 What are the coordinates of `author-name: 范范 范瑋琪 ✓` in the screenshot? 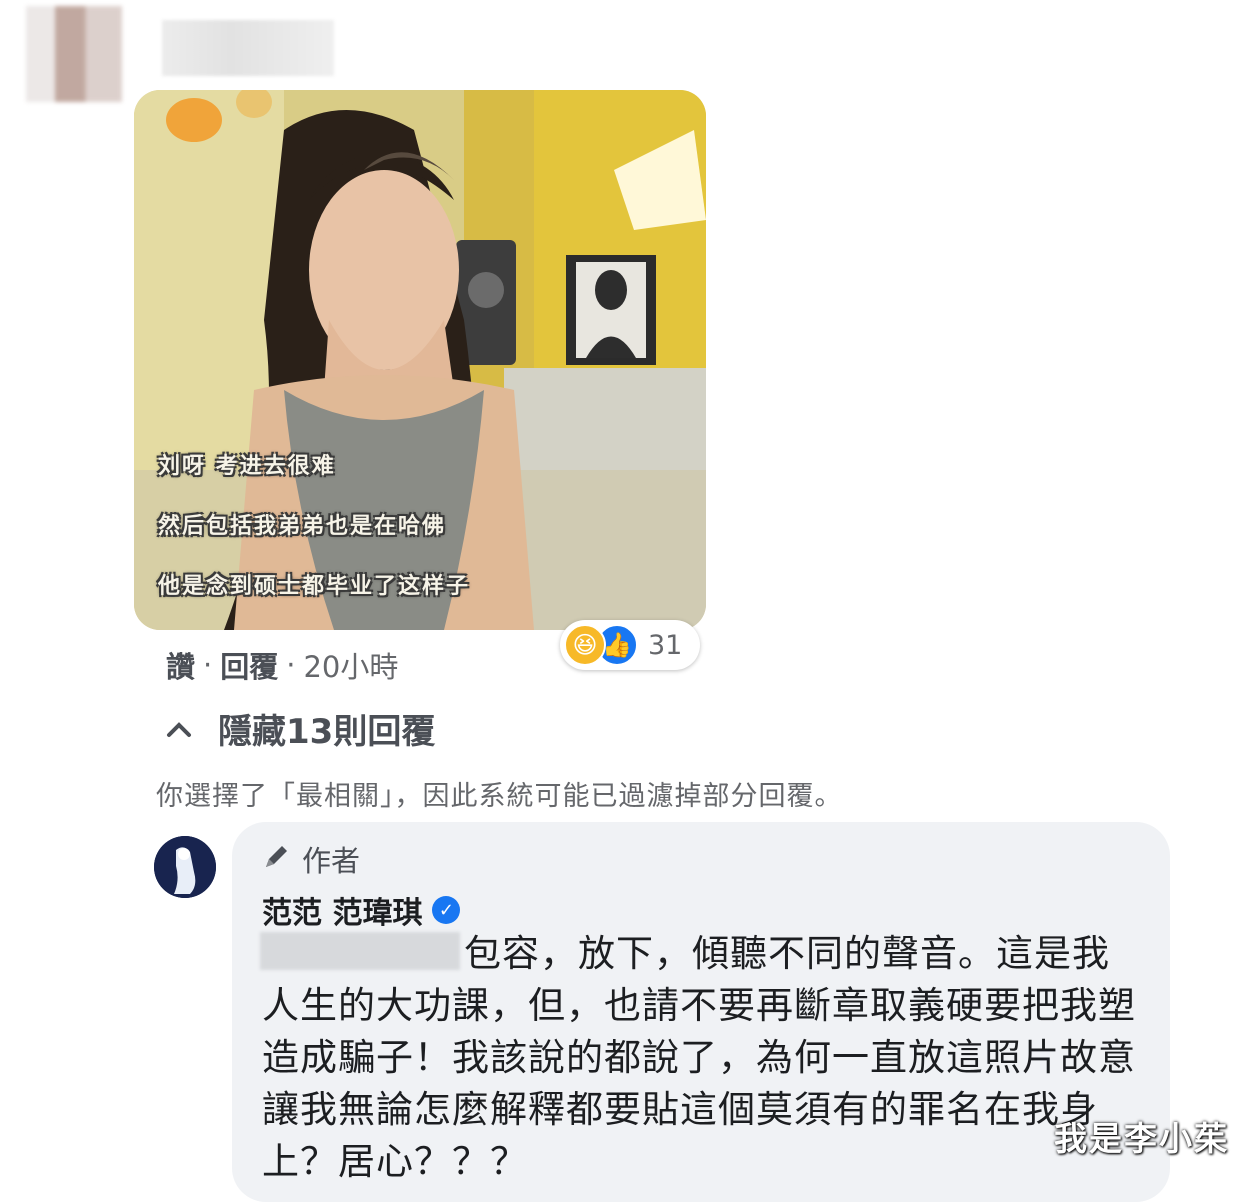 It's located at (361, 910).